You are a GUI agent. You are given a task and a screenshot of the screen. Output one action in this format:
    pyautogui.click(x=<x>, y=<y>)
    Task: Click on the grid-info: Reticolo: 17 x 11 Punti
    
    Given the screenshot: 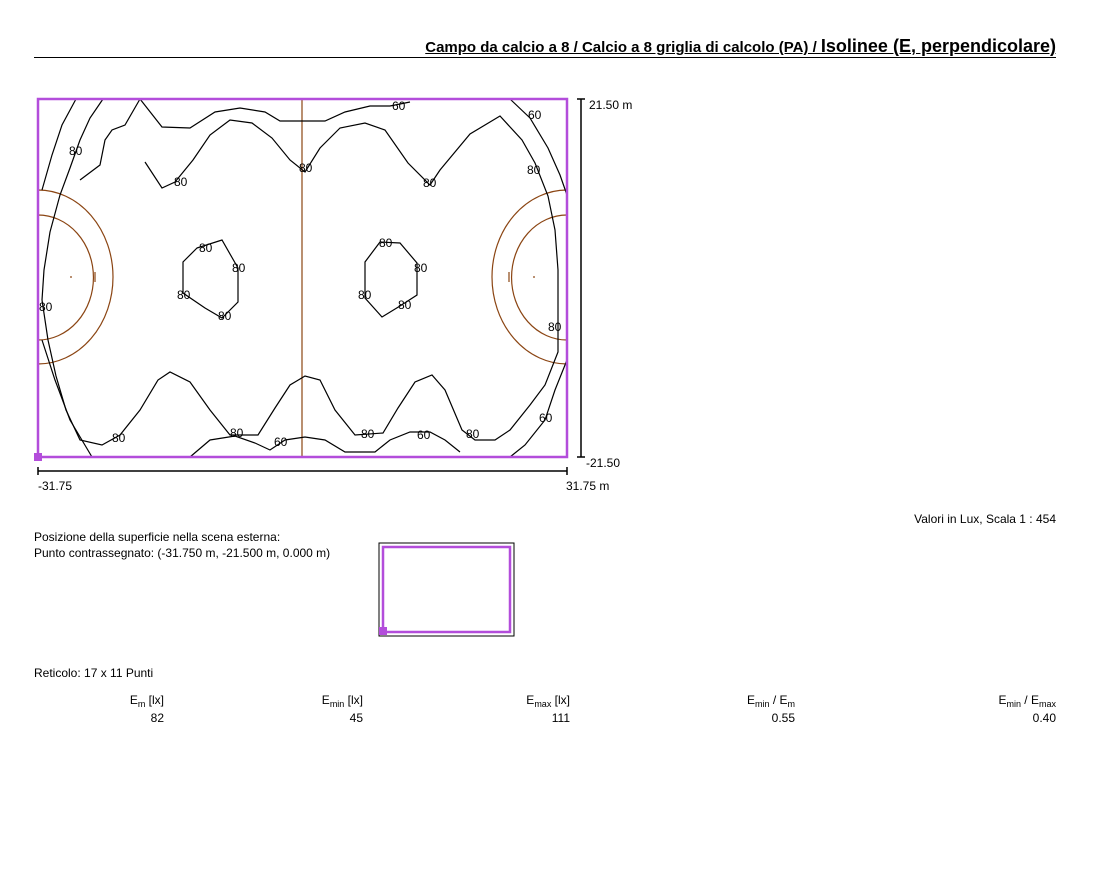 What is the action you would take?
    pyautogui.click(x=94, y=673)
    